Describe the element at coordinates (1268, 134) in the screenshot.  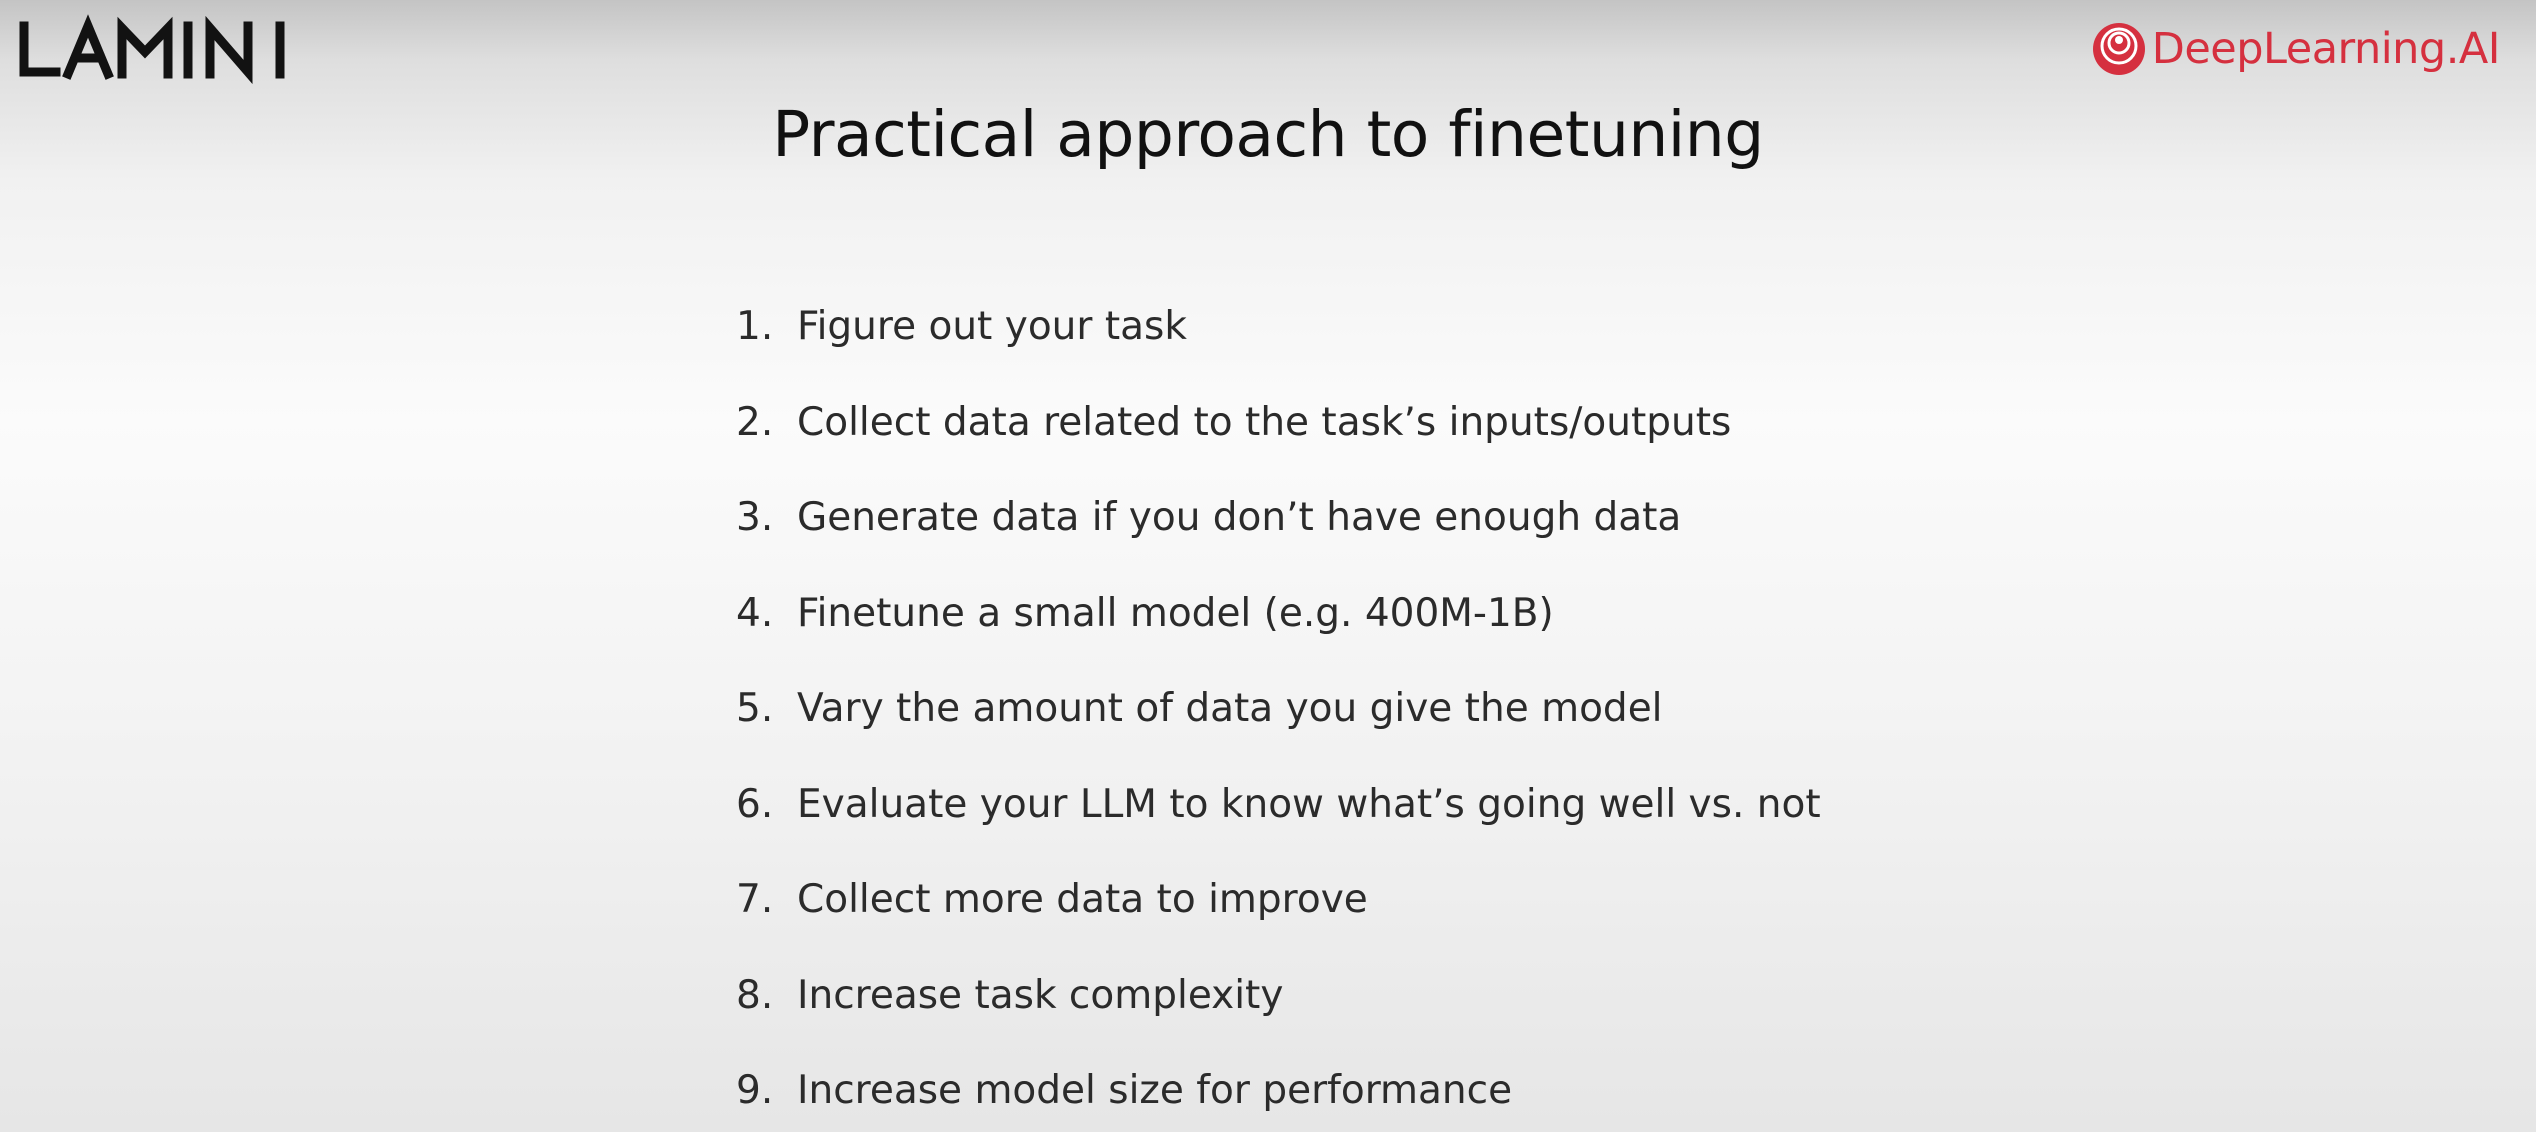
I see `page-title: Practical approach to finetuning` at that location.